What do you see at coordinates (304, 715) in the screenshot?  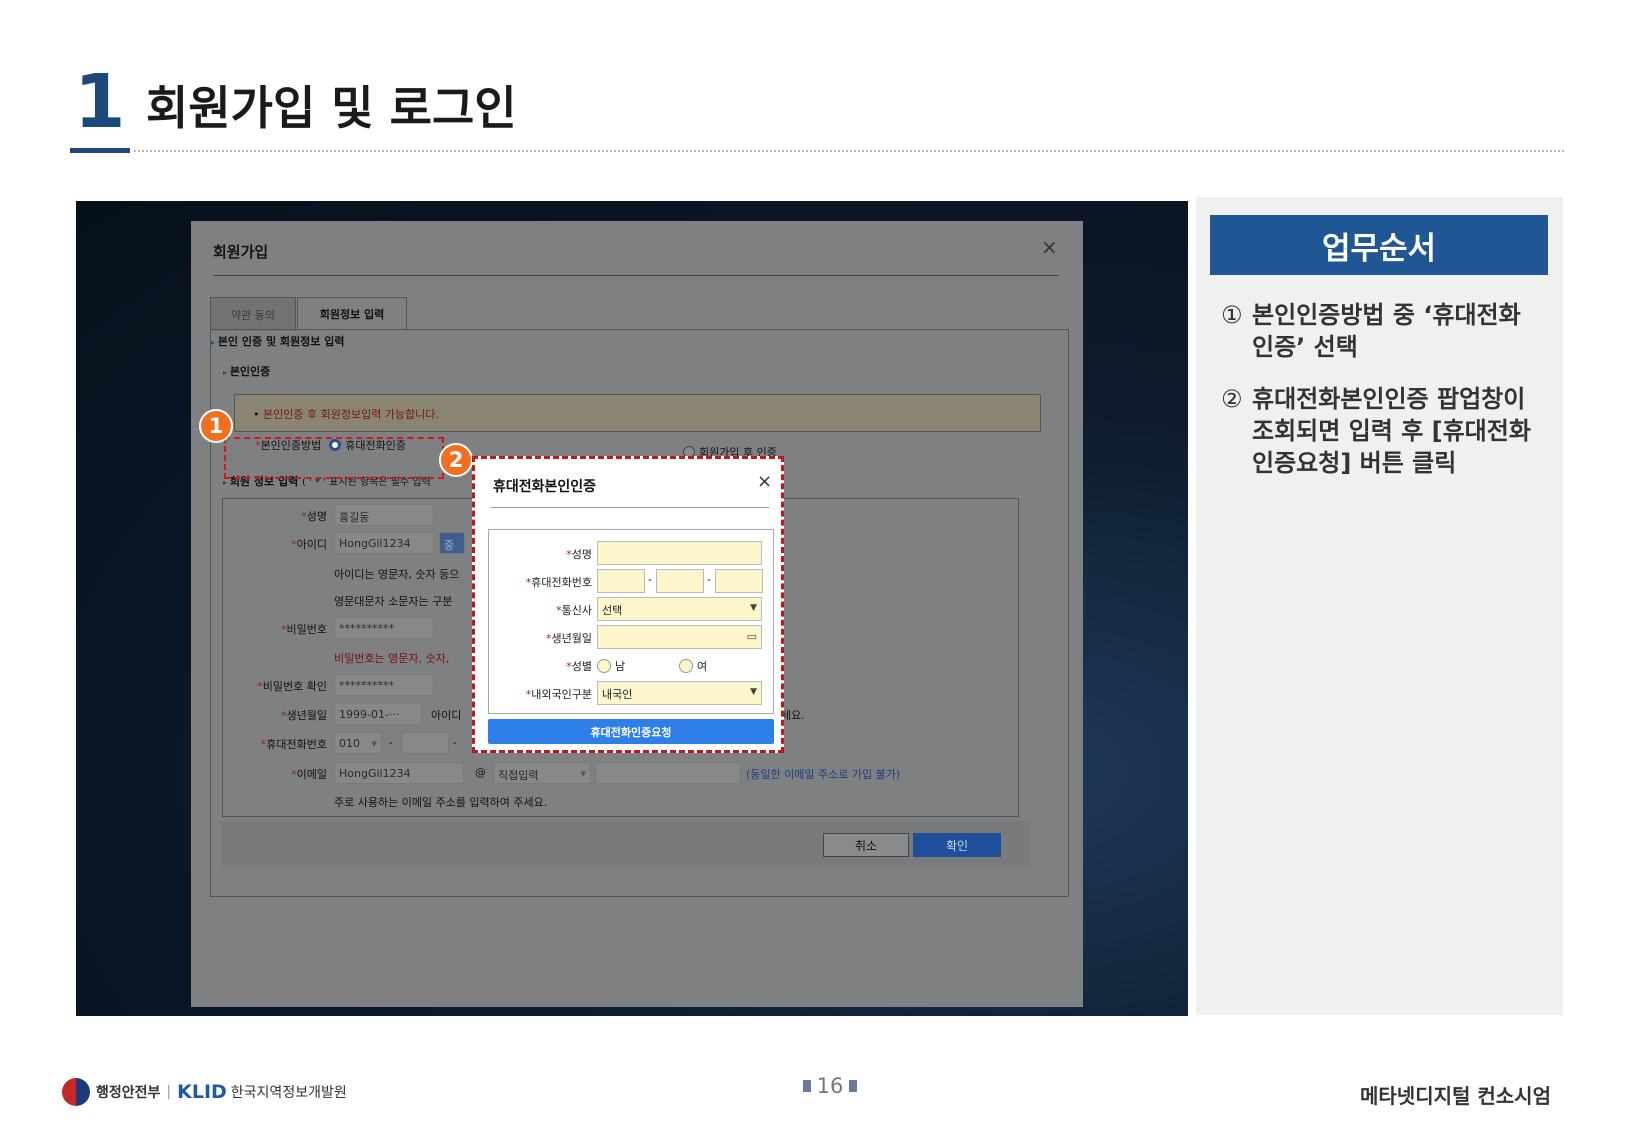 I see `birth-label: *생년월일` at bounding box center [304, 715].